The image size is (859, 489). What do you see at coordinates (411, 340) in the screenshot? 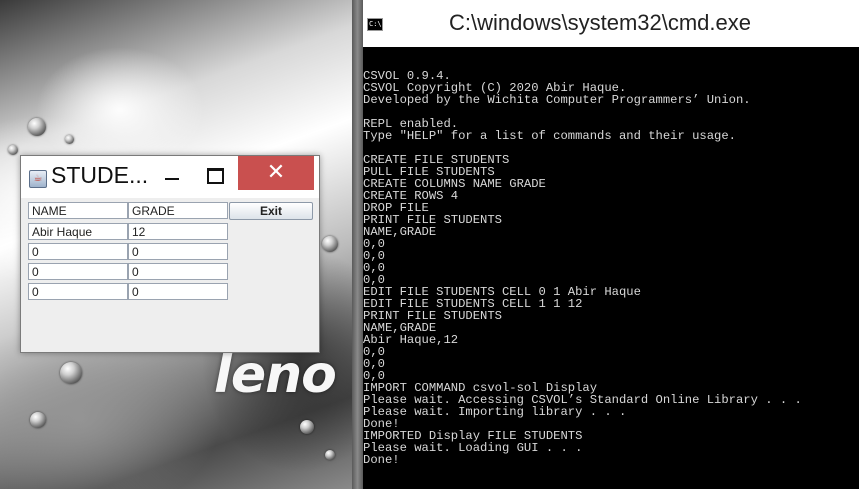
I see `console-line: Abir Haque,12` at bounding box center [411, 340].